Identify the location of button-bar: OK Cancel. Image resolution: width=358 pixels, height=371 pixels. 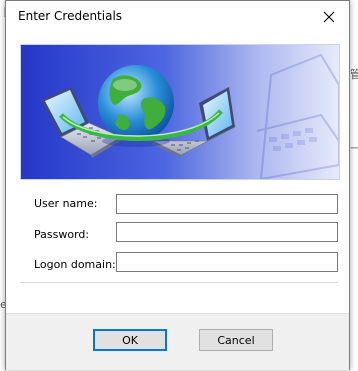
(177, 341).